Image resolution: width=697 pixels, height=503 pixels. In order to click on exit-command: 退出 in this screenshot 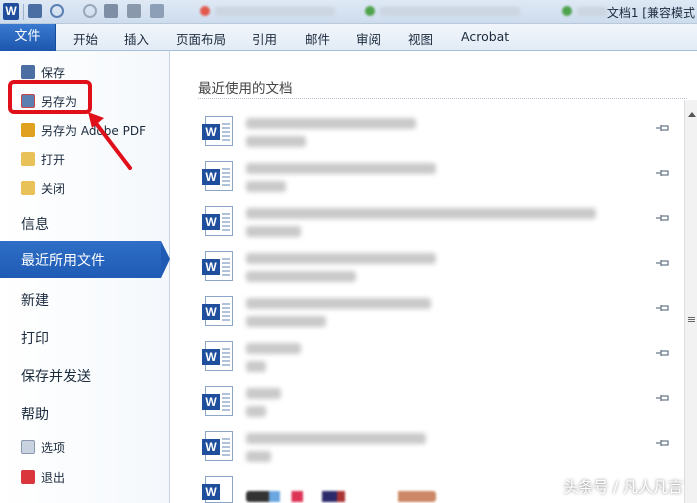, I will do `click(43, 477)`.